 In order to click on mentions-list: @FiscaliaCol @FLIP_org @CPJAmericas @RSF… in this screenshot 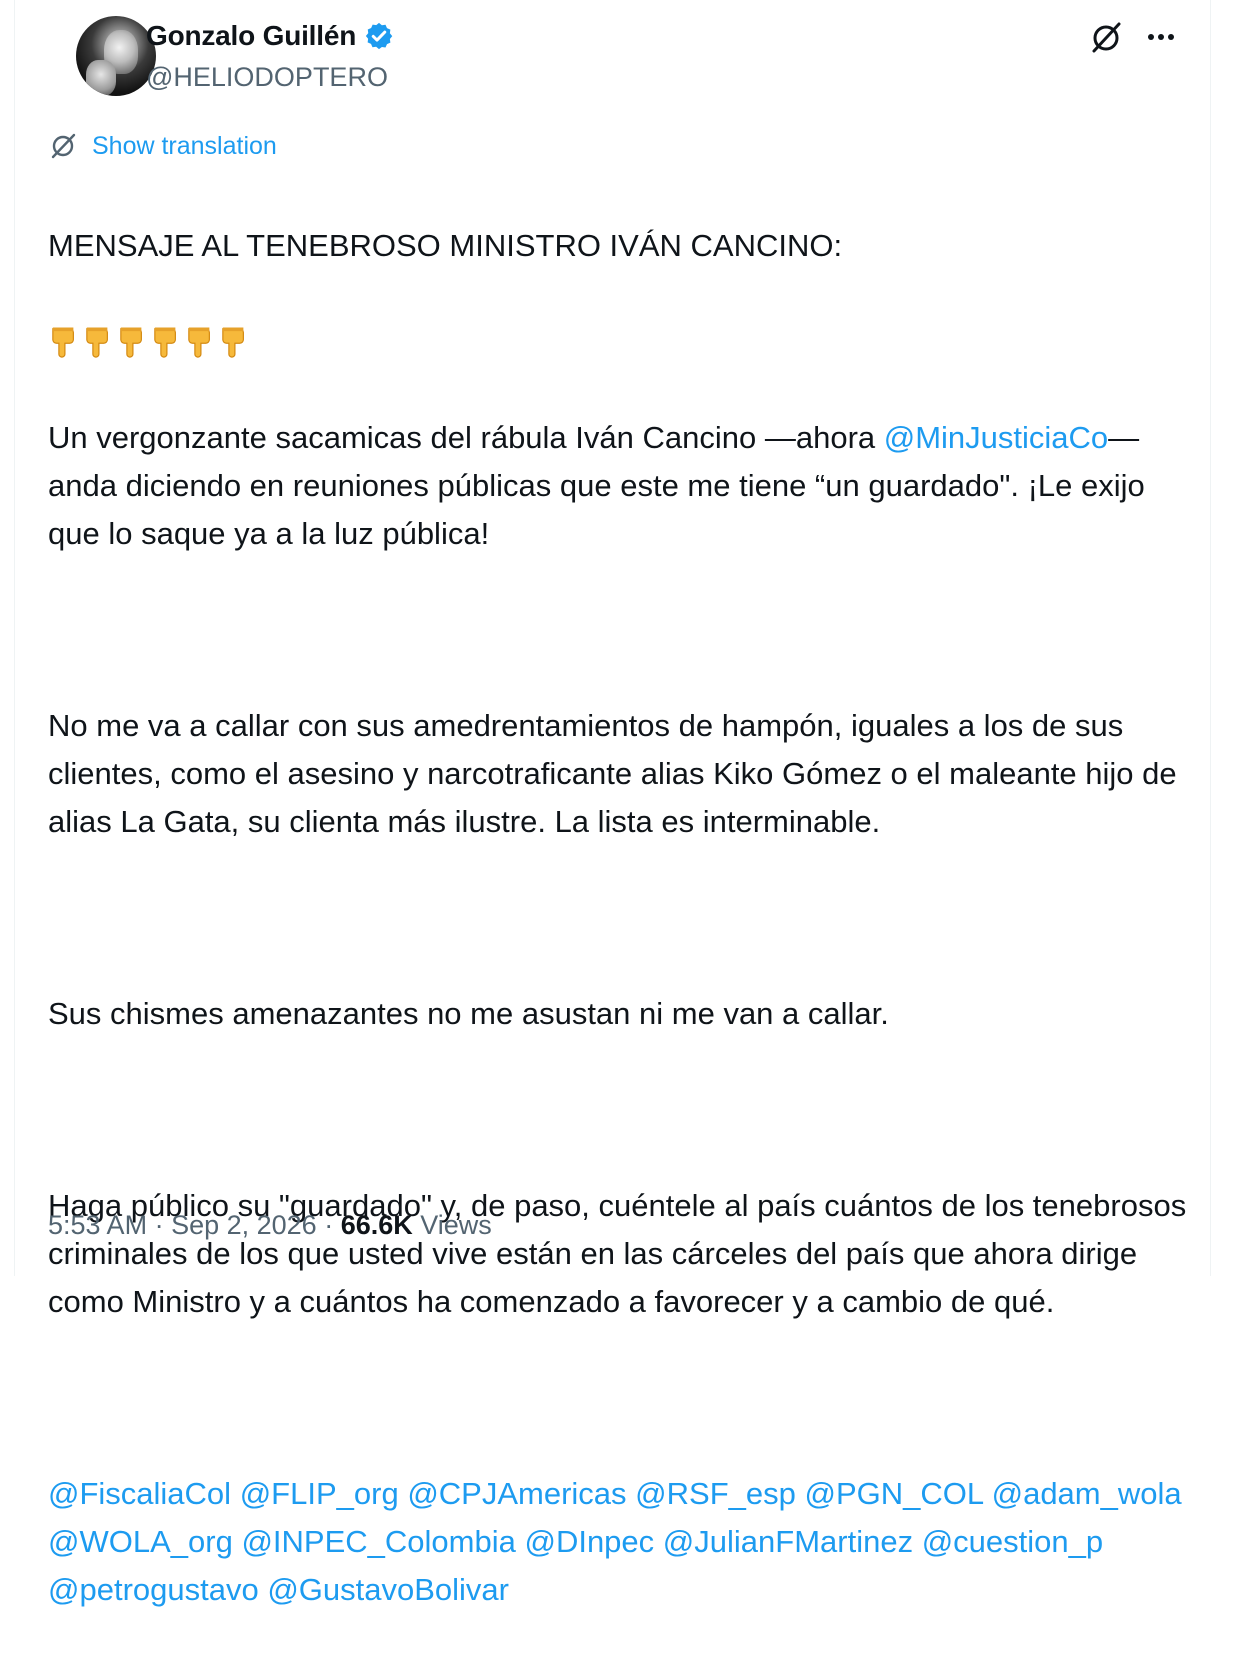, I will do `click(618, 1542)`.